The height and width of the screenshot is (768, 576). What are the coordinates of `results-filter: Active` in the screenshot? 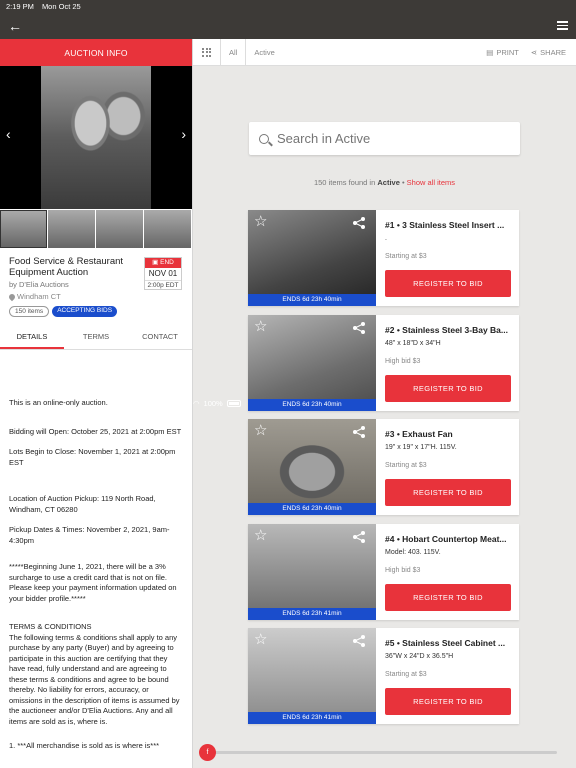 It's located at (388, 182).